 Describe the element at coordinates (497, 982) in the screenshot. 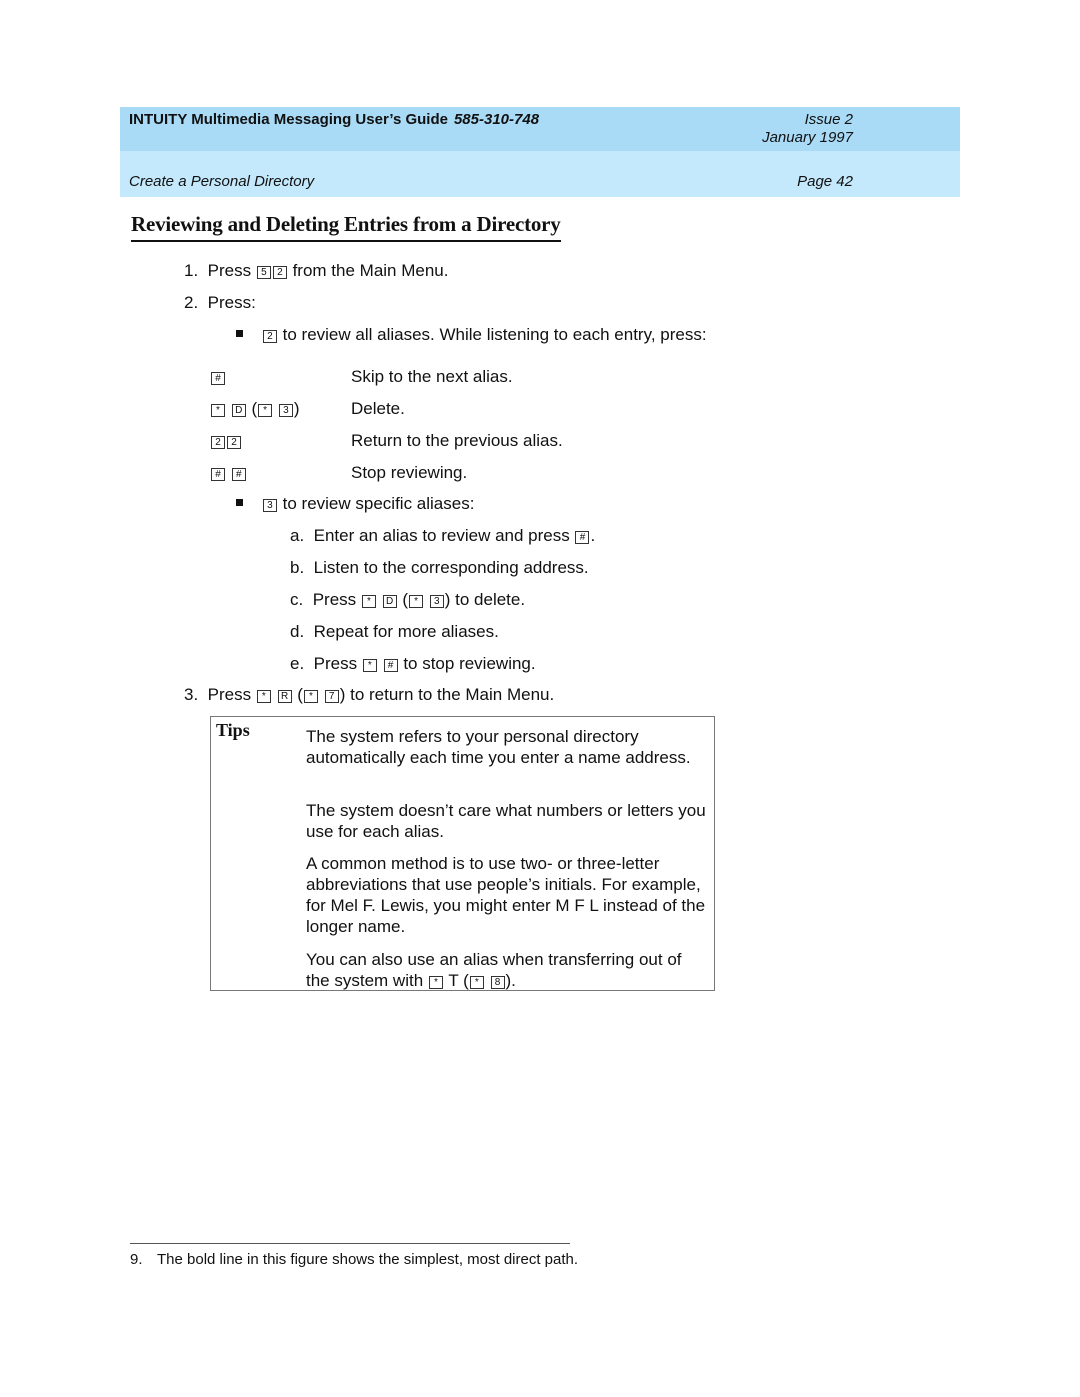

I see `key-8: 8` at that location.